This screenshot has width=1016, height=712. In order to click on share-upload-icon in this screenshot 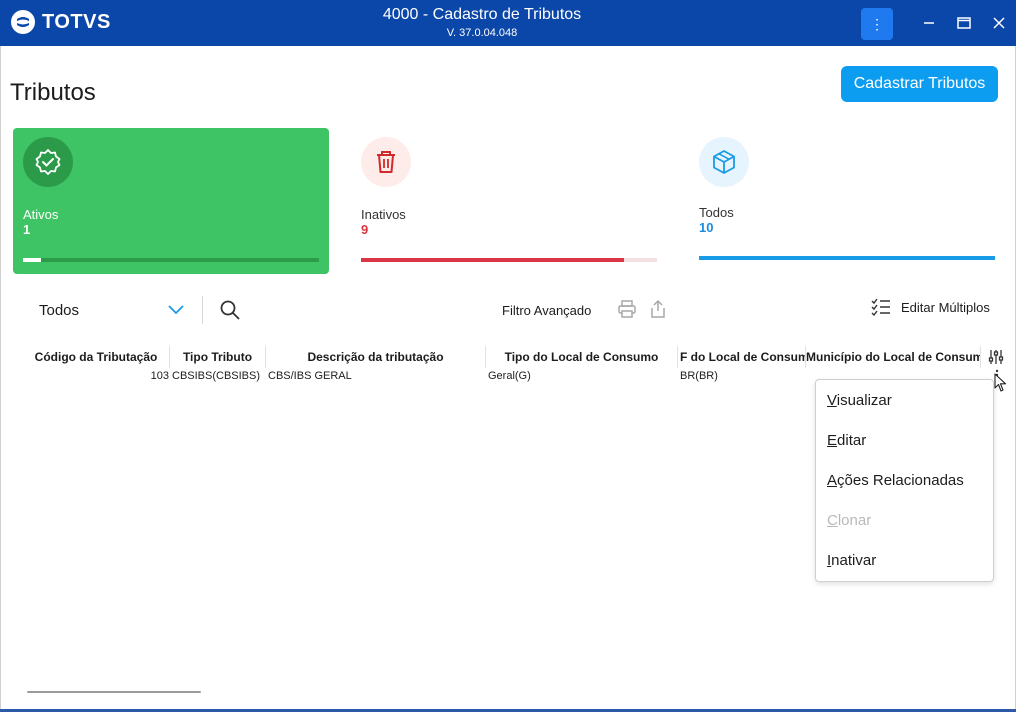, I will do `click(658, 308)`.